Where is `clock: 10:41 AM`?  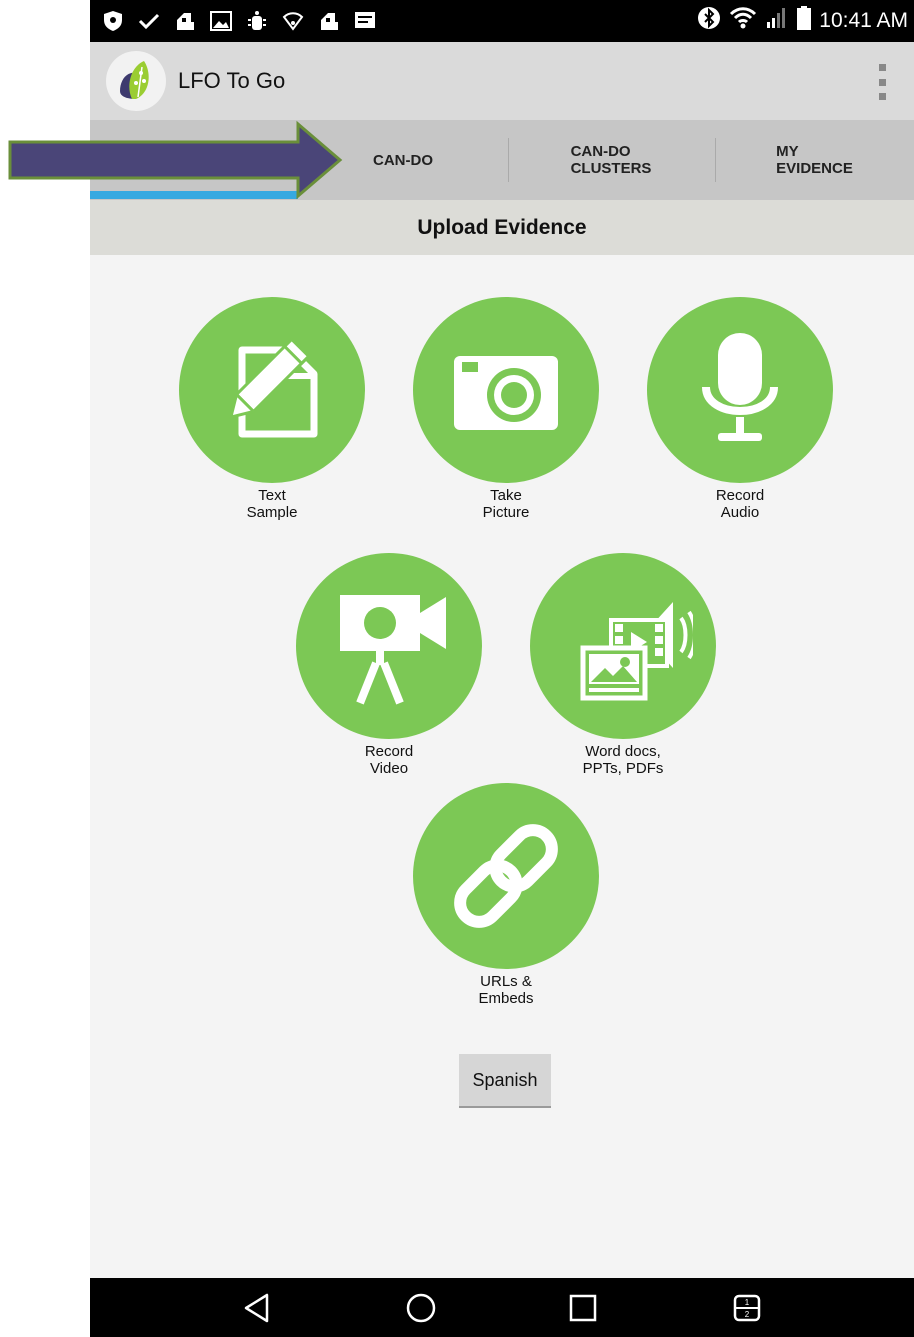 clock: 10:41 AM is located at coordinates (863, 20).